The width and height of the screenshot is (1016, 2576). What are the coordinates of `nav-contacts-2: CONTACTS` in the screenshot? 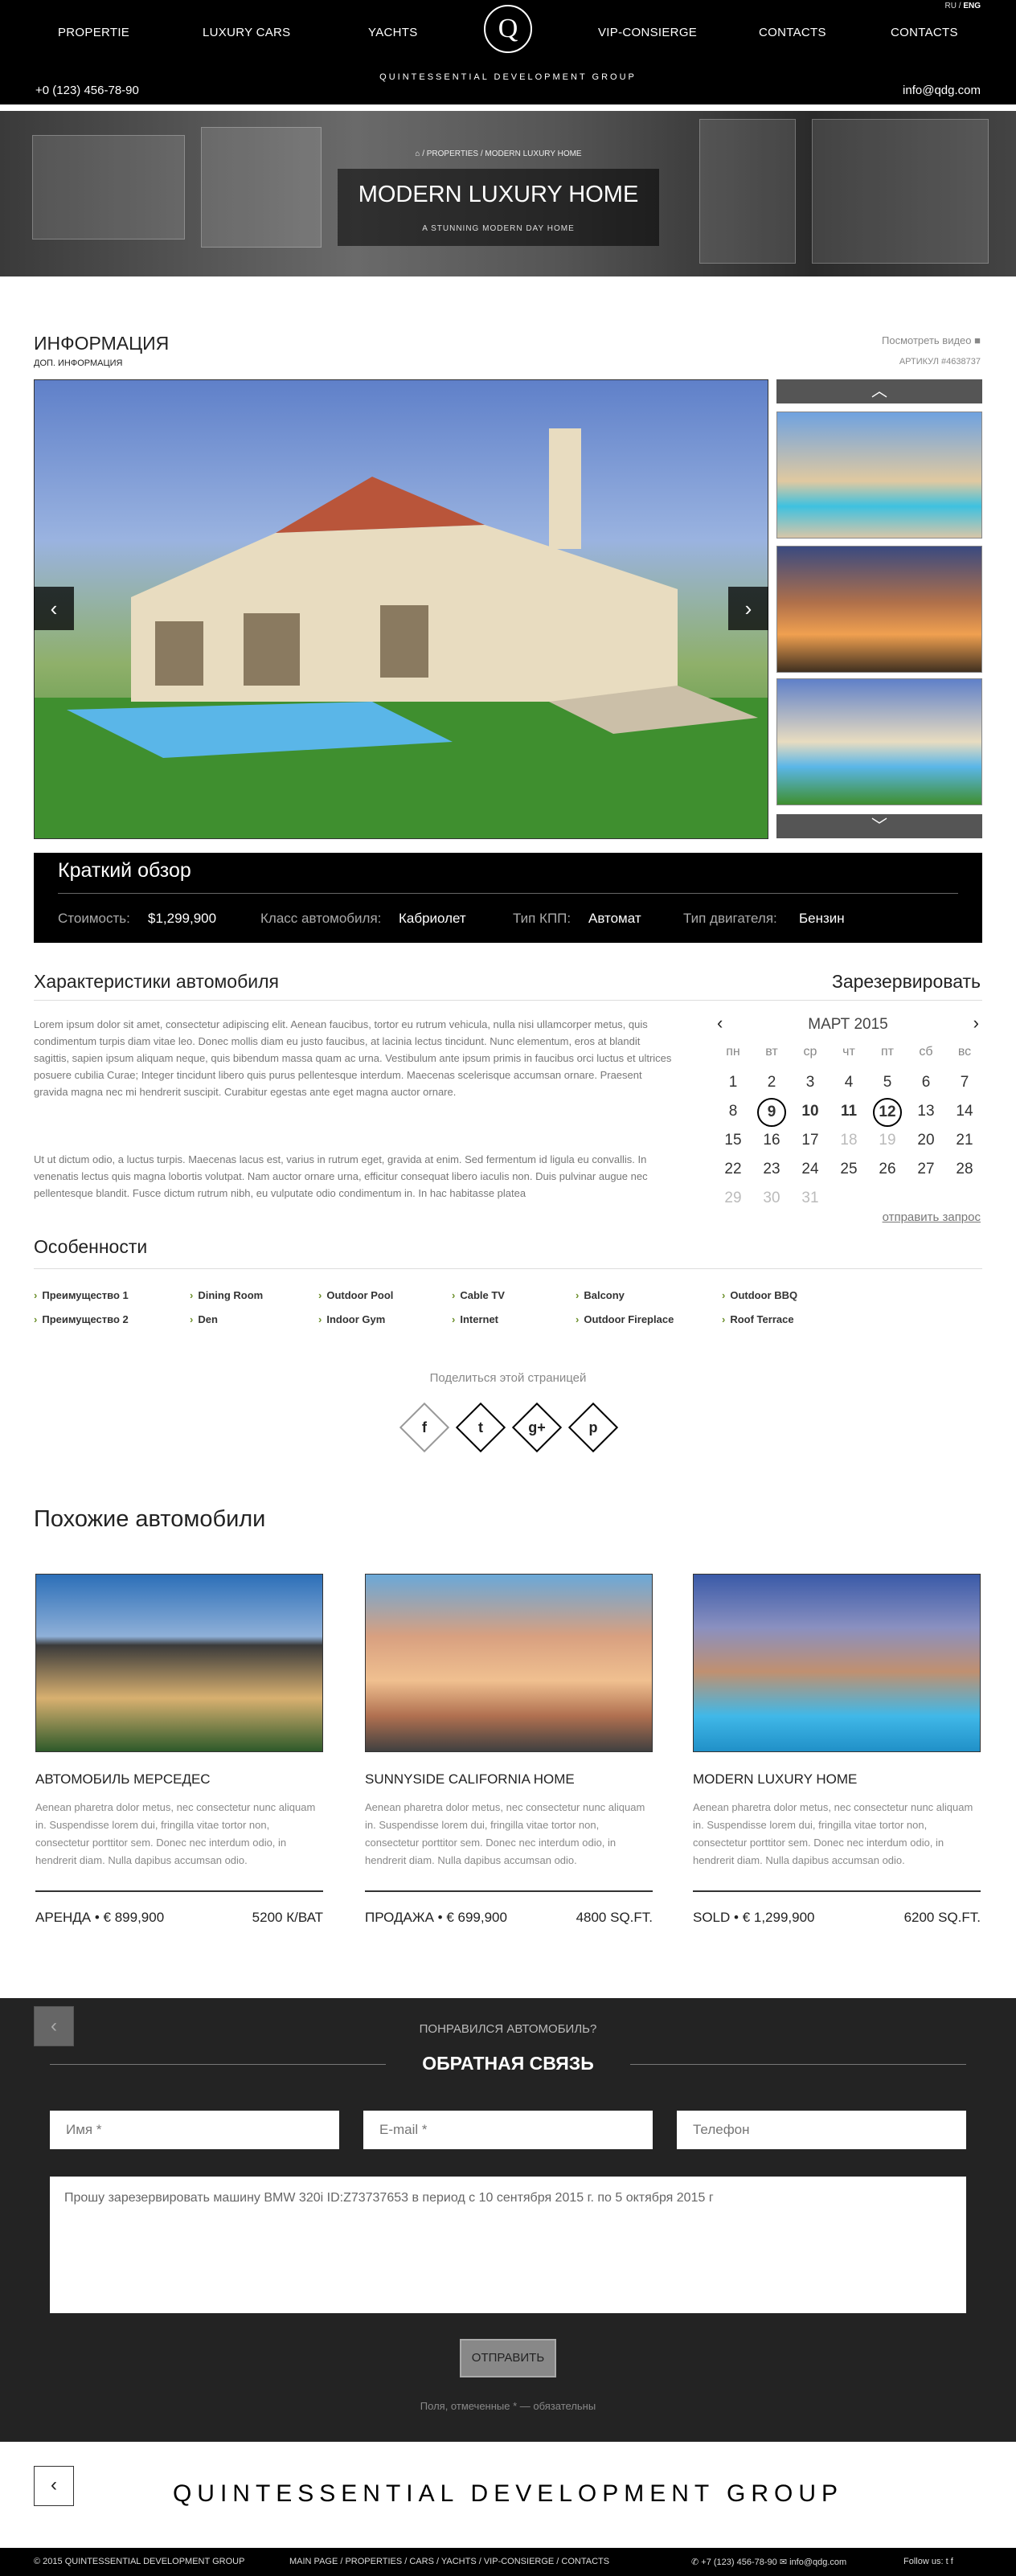 It's located at (924, 32).